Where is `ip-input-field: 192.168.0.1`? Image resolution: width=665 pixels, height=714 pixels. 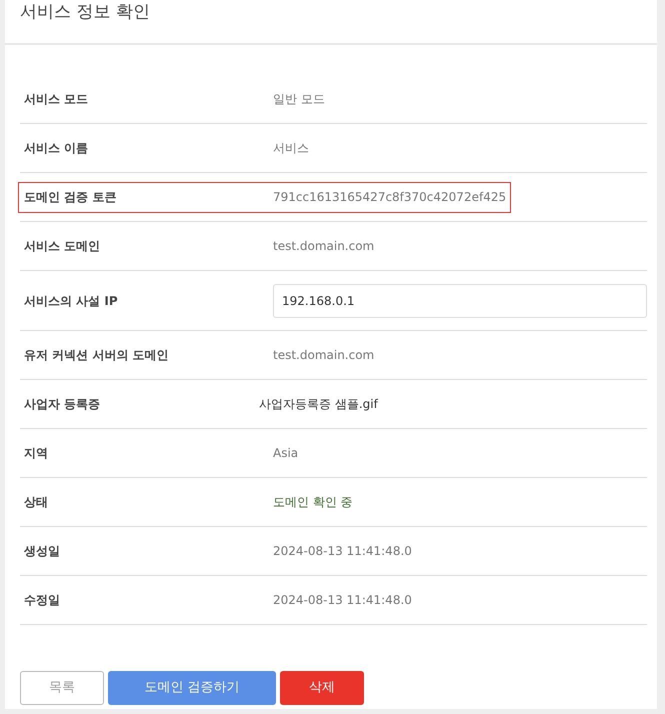
ip-input-field: 192.168.0.1 is located at coordinates (460, 301).